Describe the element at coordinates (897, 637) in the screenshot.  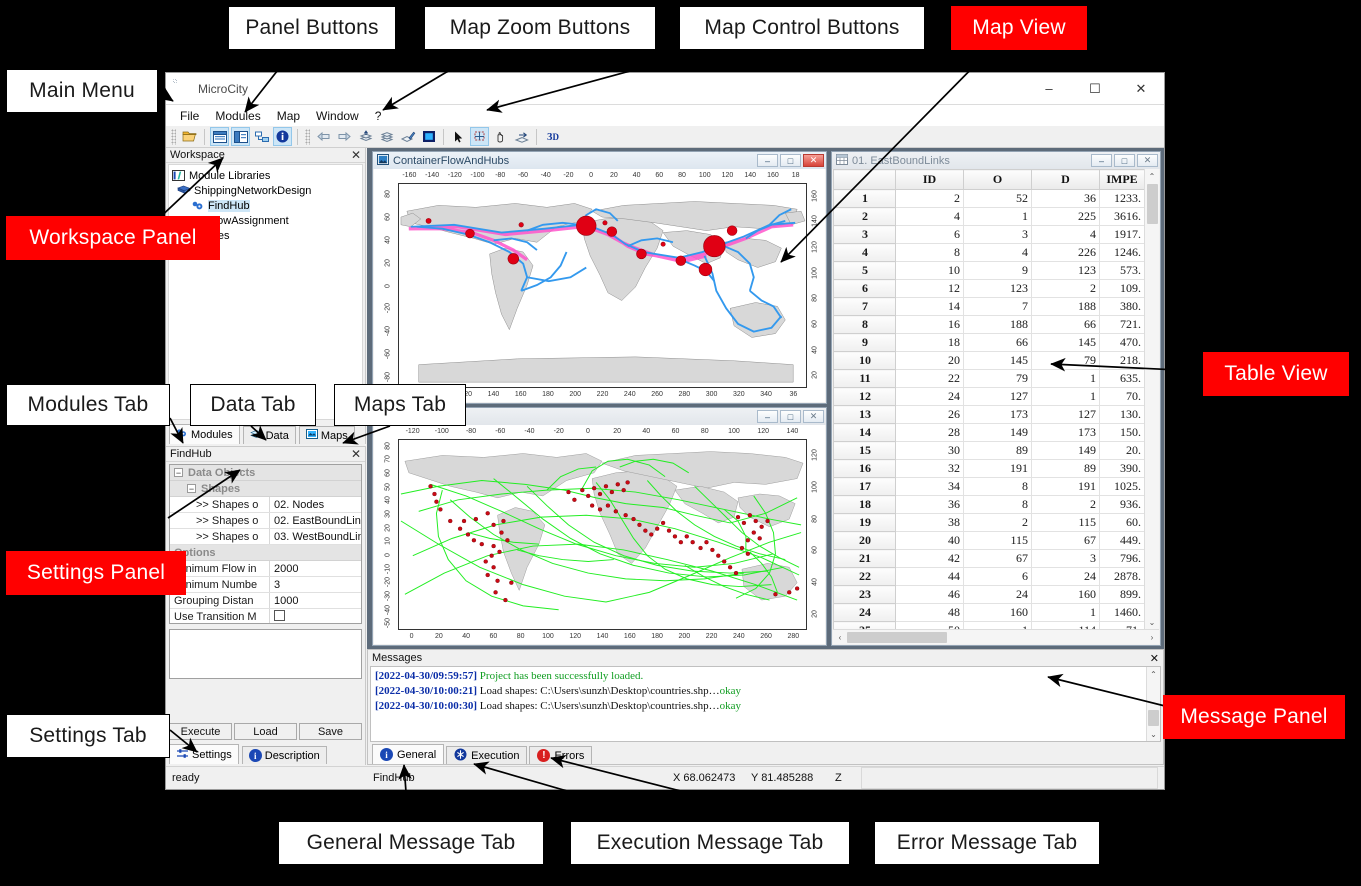
I see `horizontal-scroll-thumb` at that location.